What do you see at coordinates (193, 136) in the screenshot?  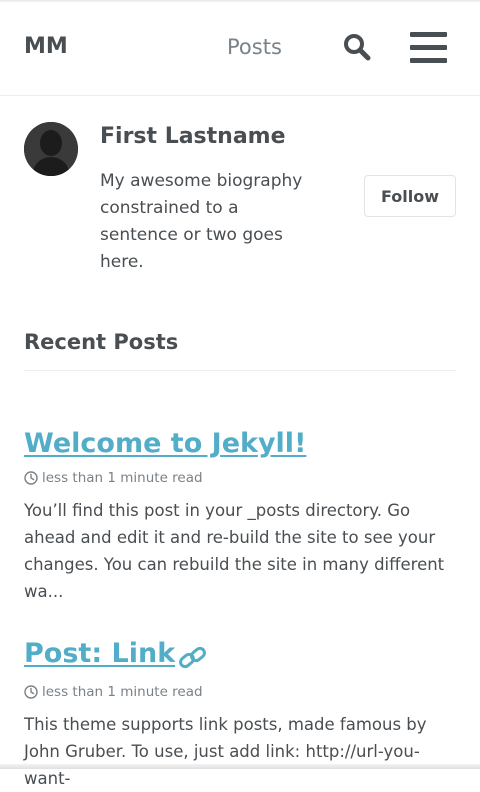 I see `author-name: First Lastname` at bounding box center [193, 136].